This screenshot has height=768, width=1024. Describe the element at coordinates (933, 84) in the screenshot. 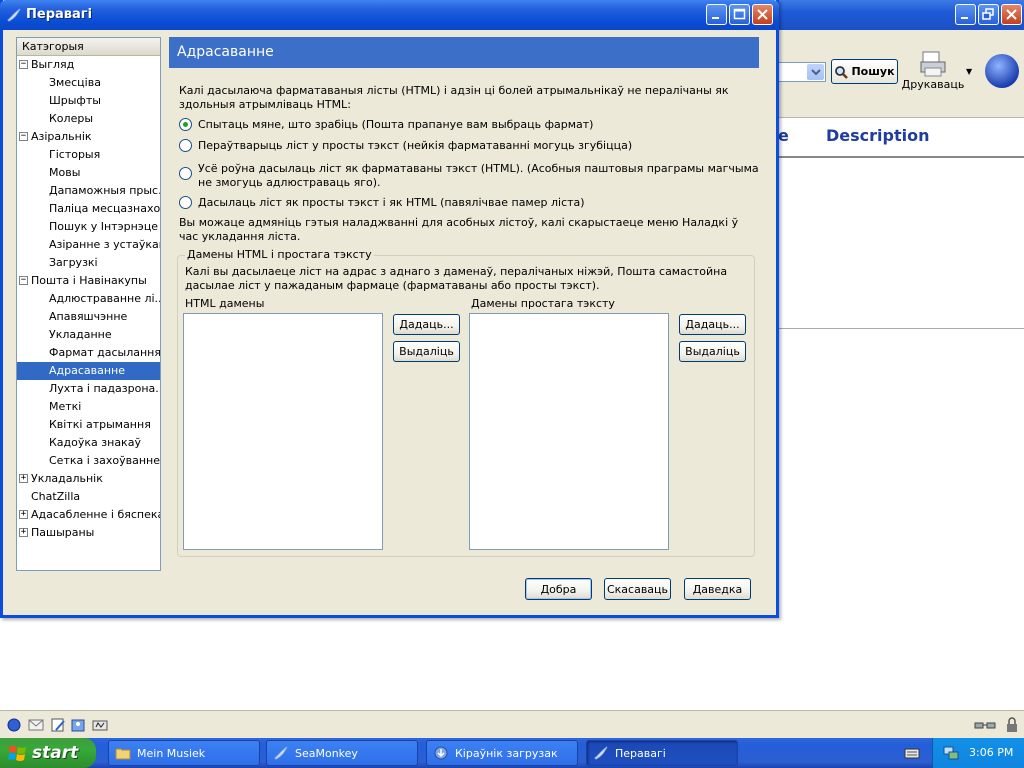

I see `print-label: Друкаваць` at that location.